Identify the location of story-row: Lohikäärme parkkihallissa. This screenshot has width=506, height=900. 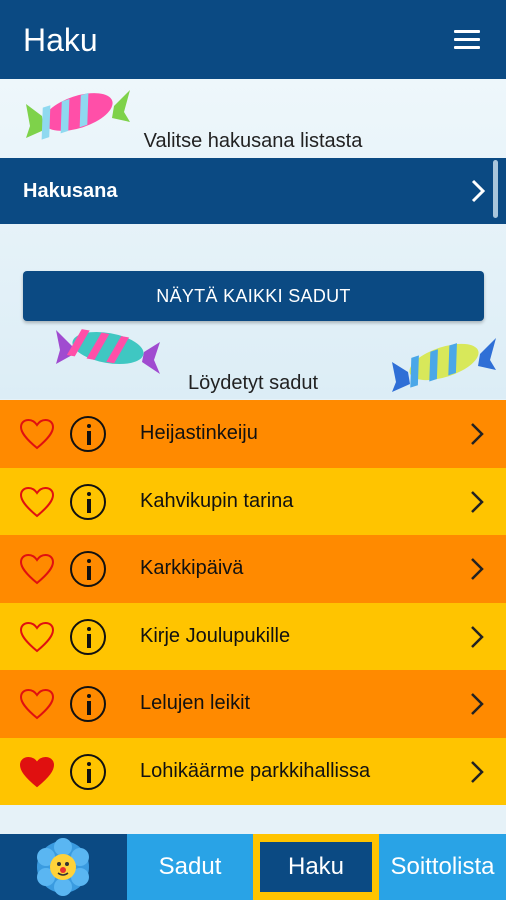
(253, 771).